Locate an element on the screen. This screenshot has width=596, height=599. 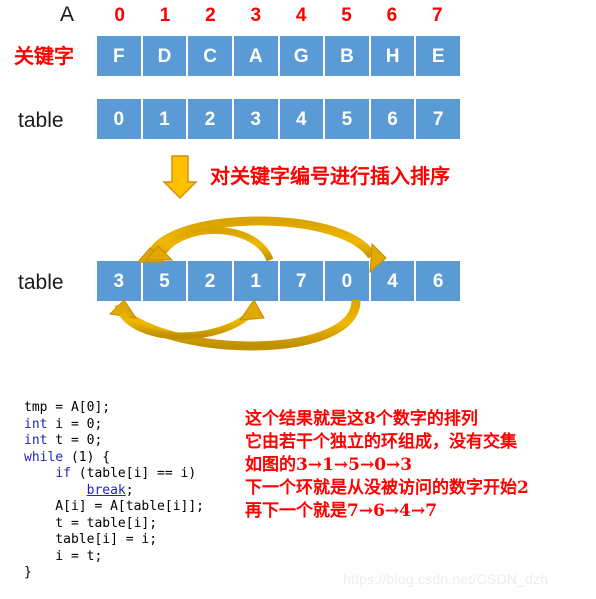
code-token: break is located at coordinates (106, 490).